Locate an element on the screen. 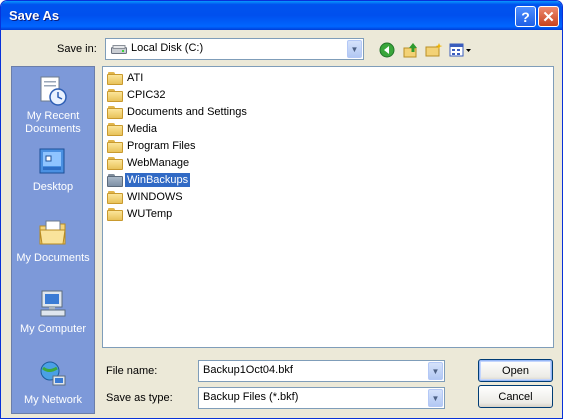 The width and height of the screenshot is (563, 419). list-item-selected: WinBackups is located at coordinates (149, 180).